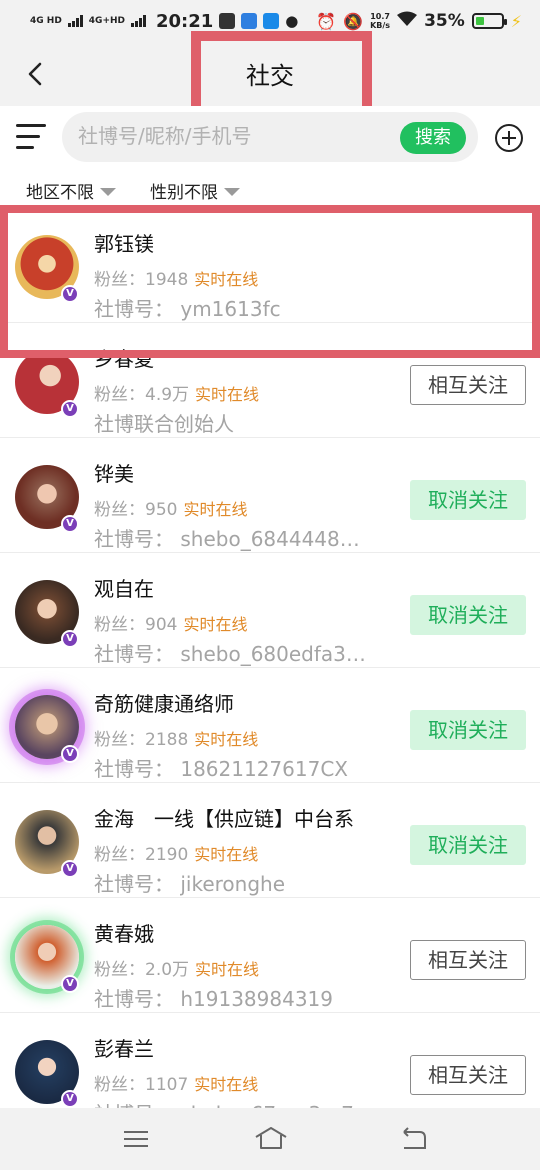 The image size is (540, 1170). Describe the element at coordinates (60, 193) in the screenshot. I see `region-filter-label: 地区不限` at that location.